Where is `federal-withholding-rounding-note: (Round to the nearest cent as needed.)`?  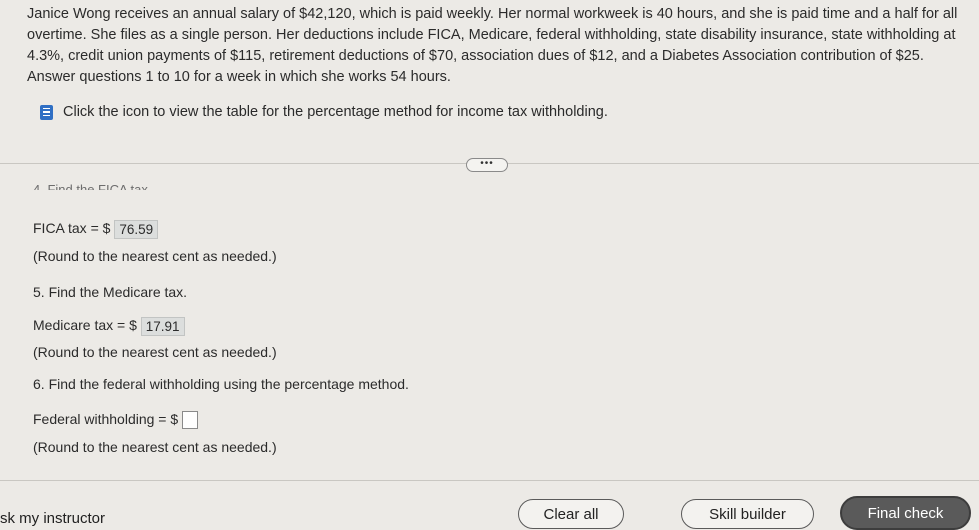 federal-withholding-rounding-note: (Round to the nearest cent as needed.) is located at coordinates (155, 447).